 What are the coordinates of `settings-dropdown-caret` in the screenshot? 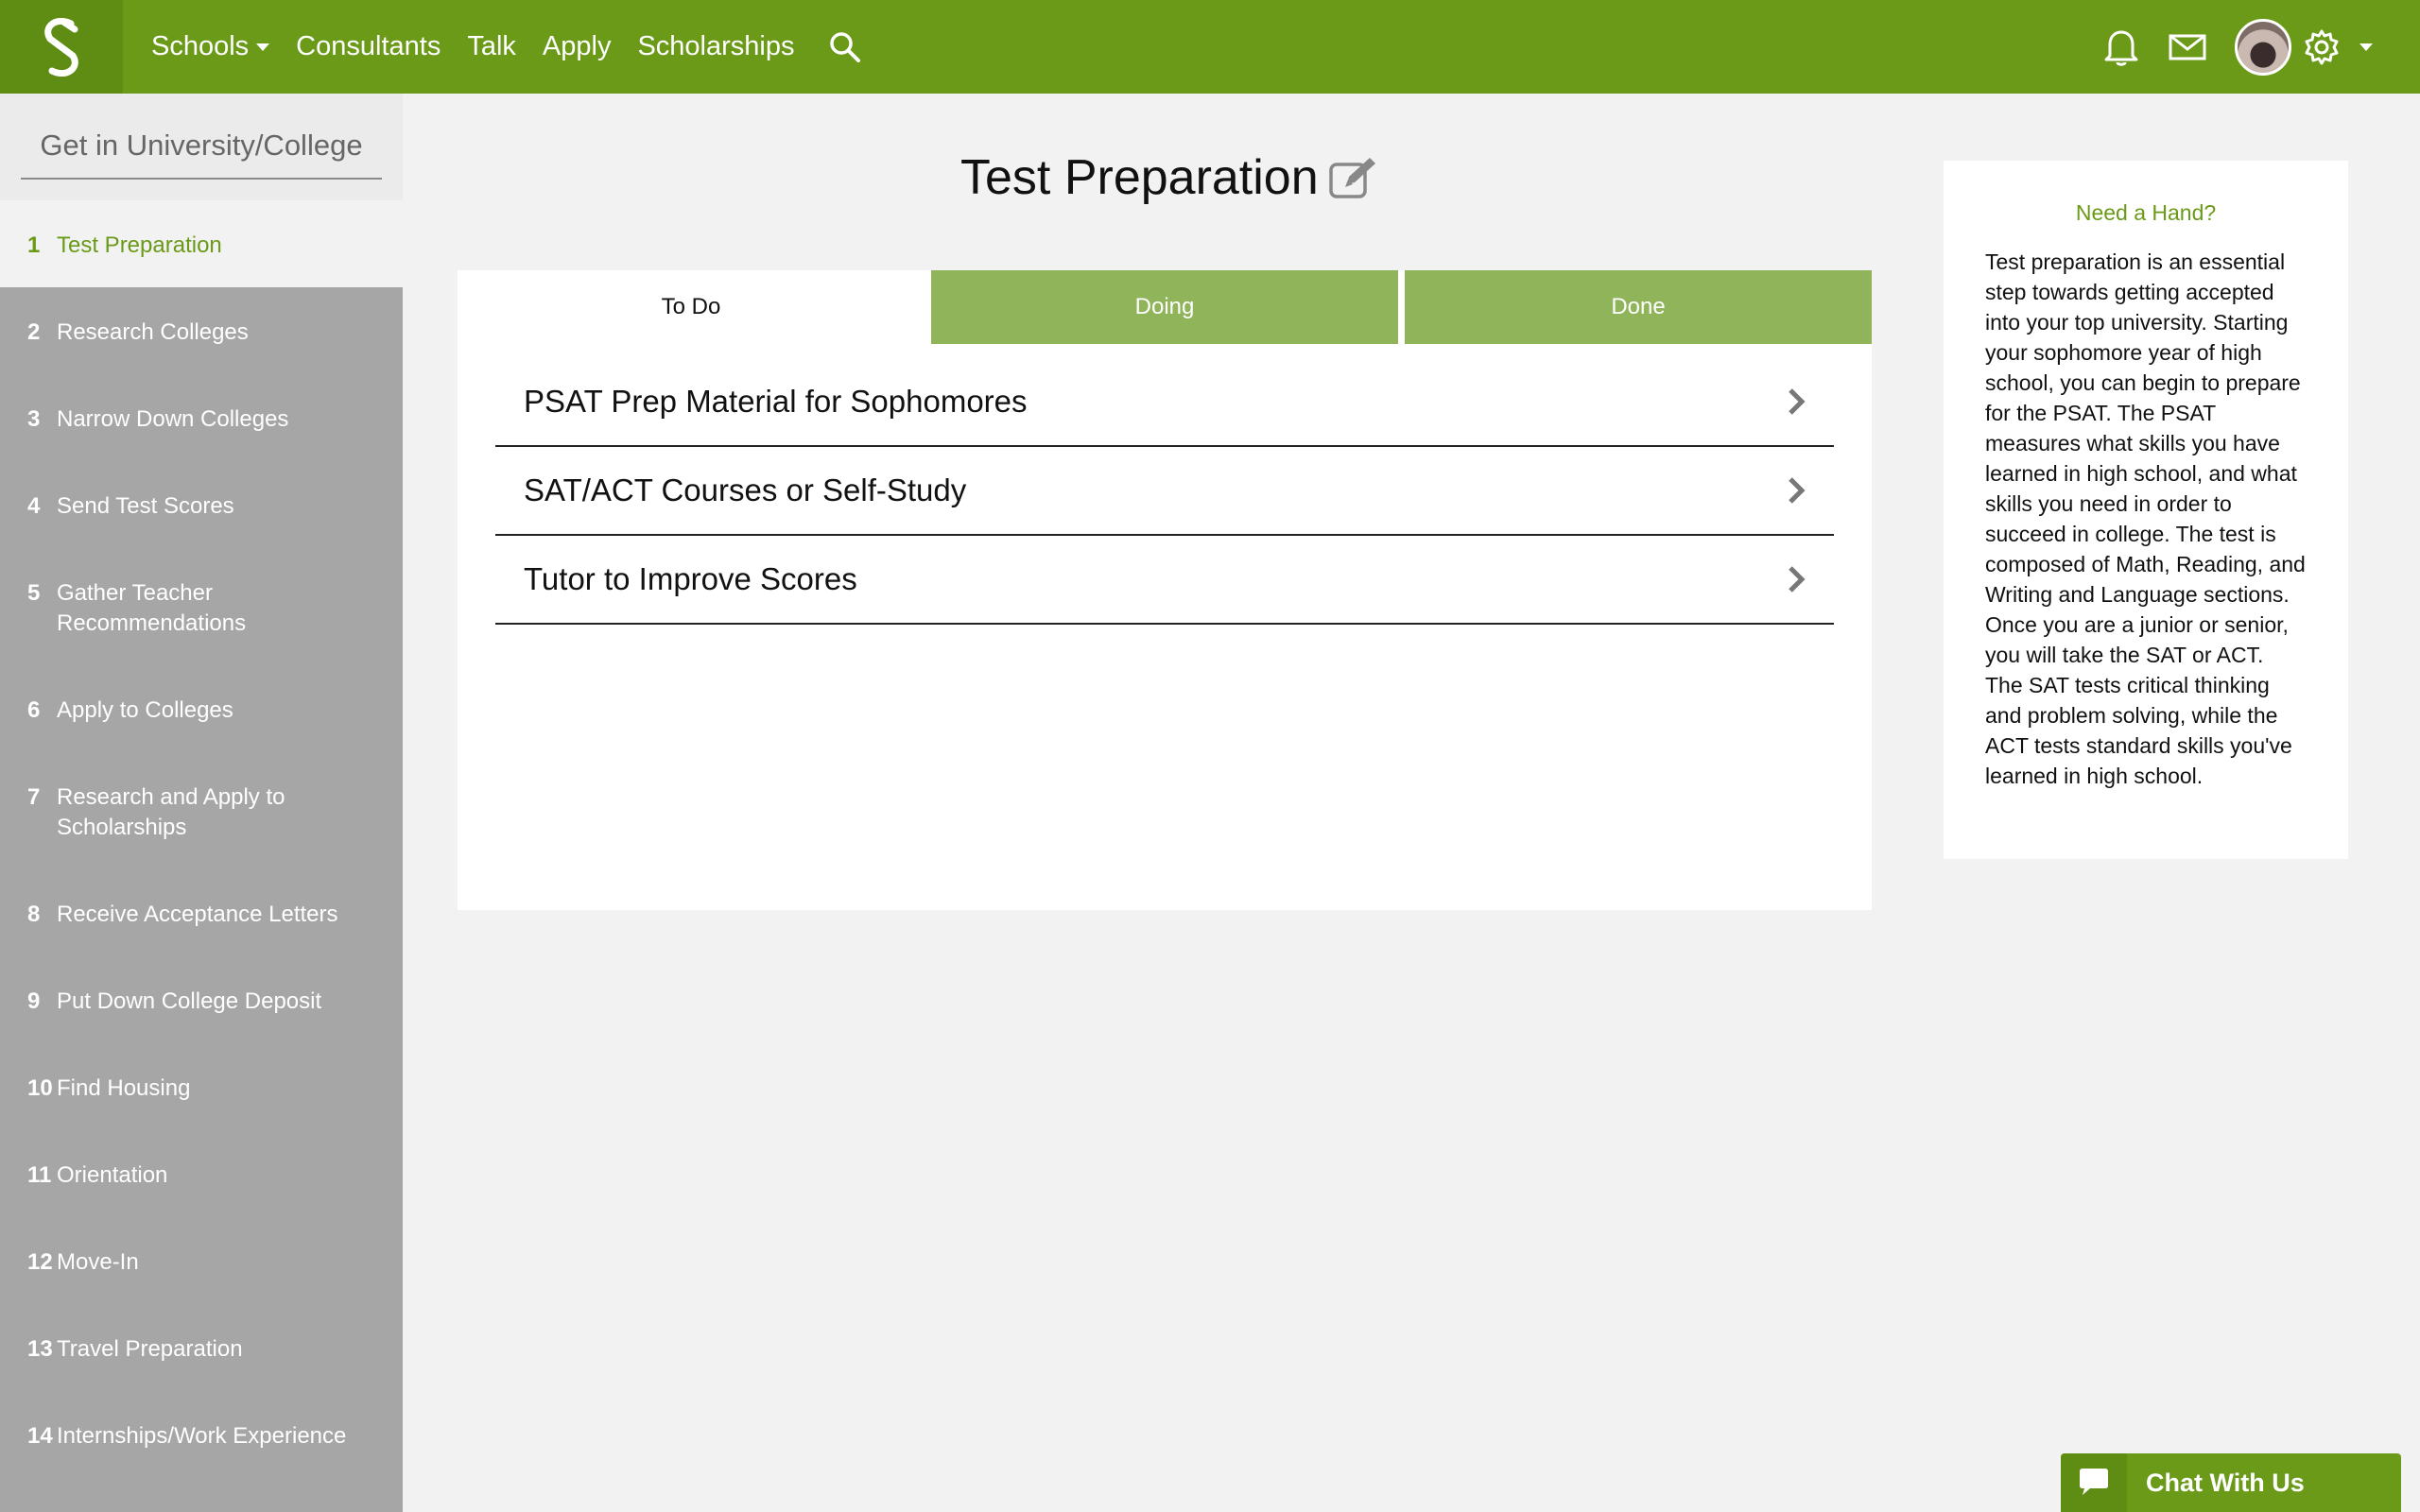 It's located at (2362, 47).